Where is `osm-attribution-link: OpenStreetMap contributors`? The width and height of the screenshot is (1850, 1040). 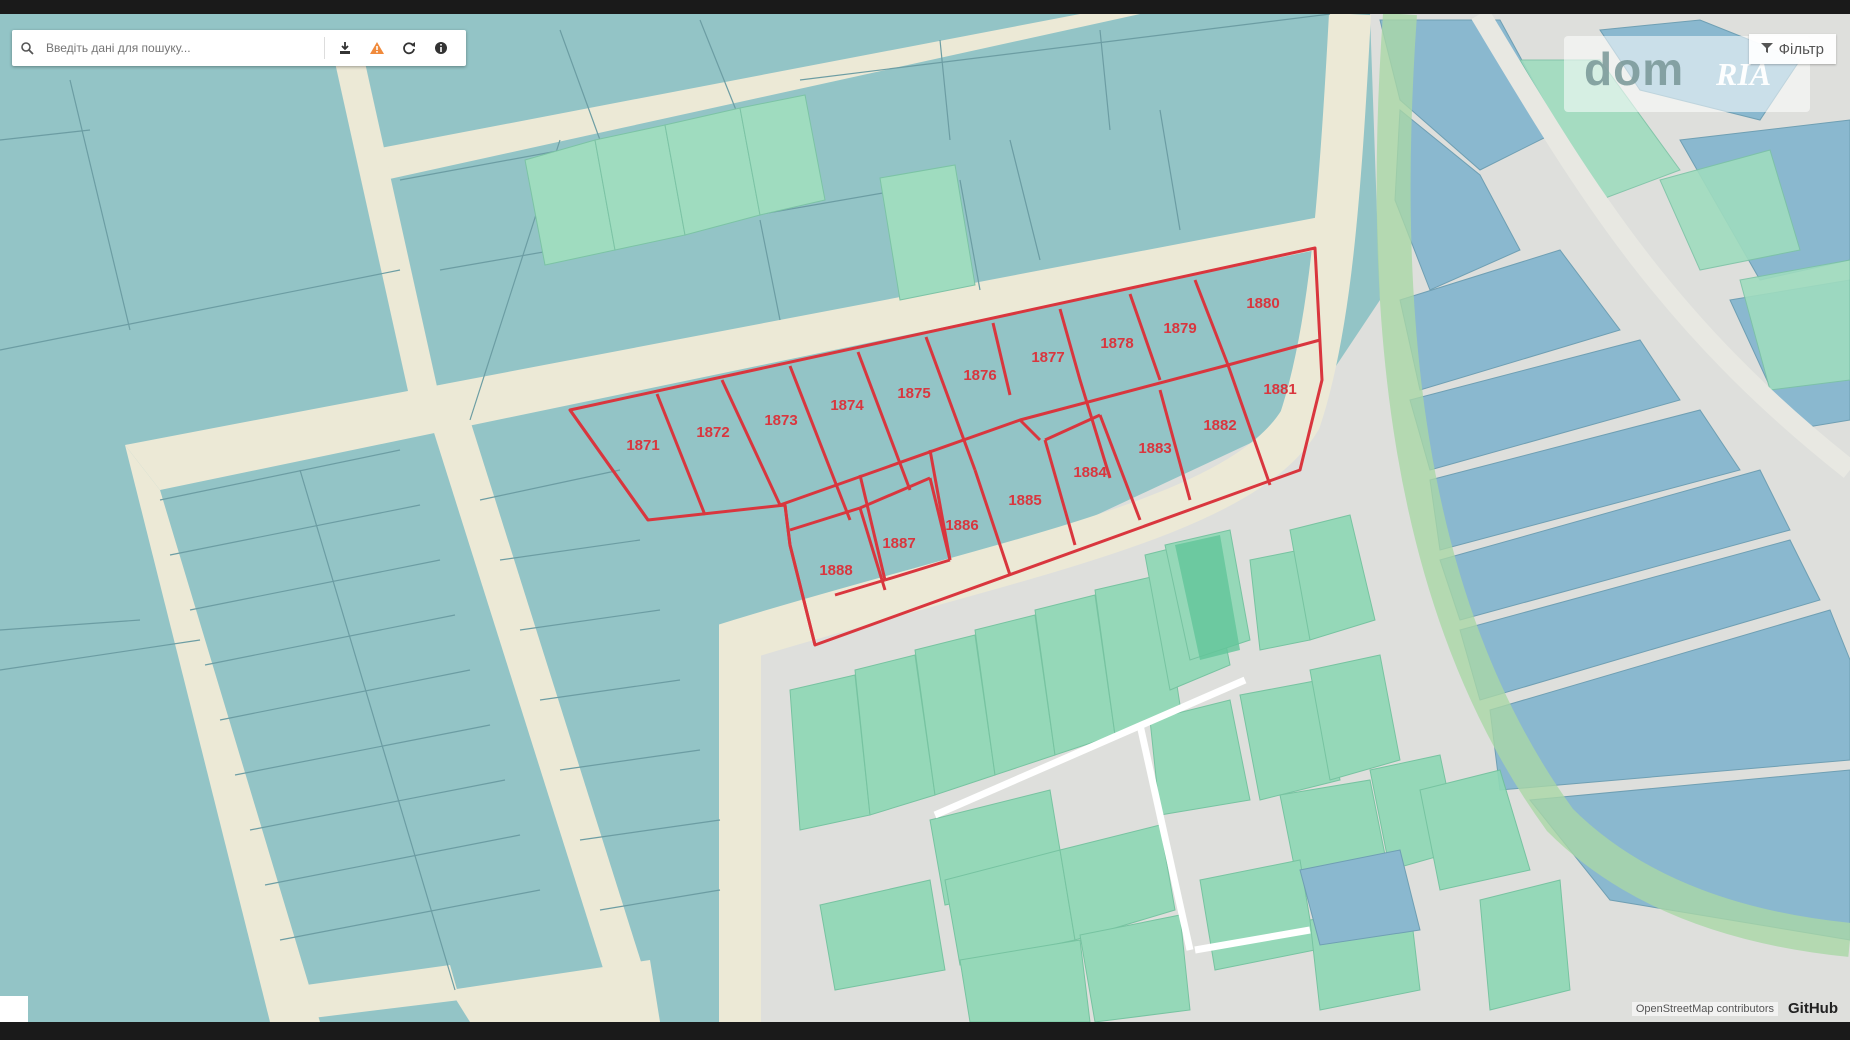
osm-attribution-link: OpenStreetMap contributors is located at coordinates (1704, 1008).